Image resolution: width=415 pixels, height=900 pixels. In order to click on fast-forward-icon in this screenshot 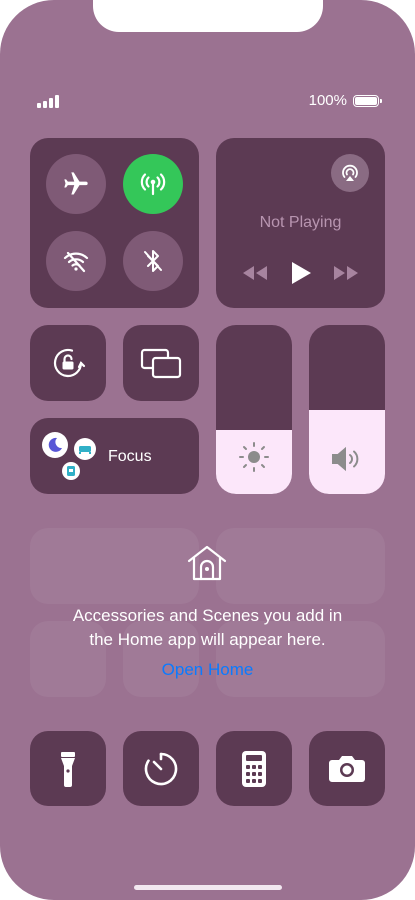, I will do `click(346, 273)`.